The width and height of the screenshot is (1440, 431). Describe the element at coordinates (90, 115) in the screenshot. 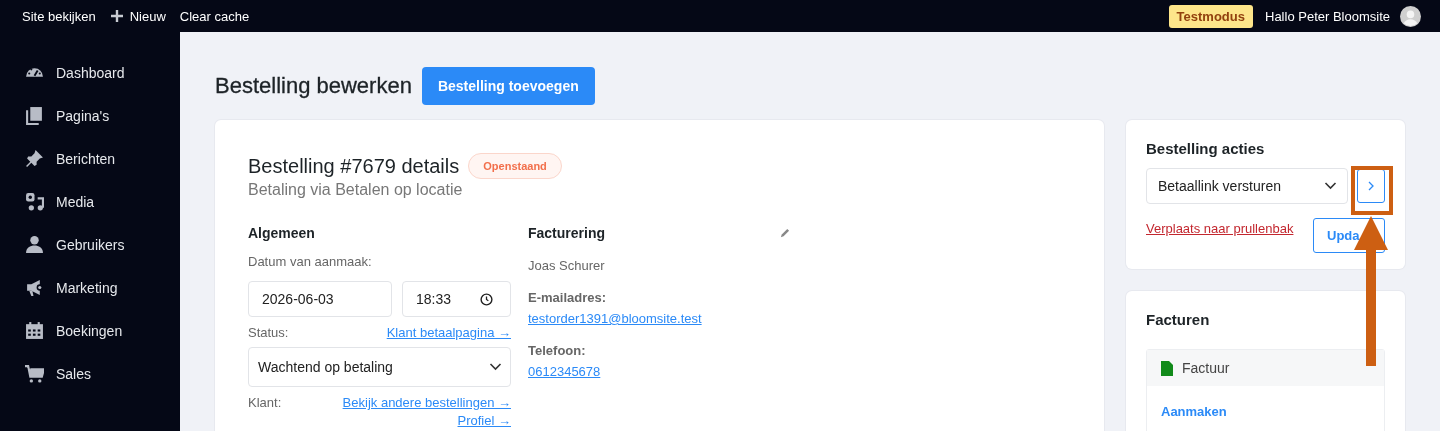

I see `sidebar-item: Pagina's` at that location.